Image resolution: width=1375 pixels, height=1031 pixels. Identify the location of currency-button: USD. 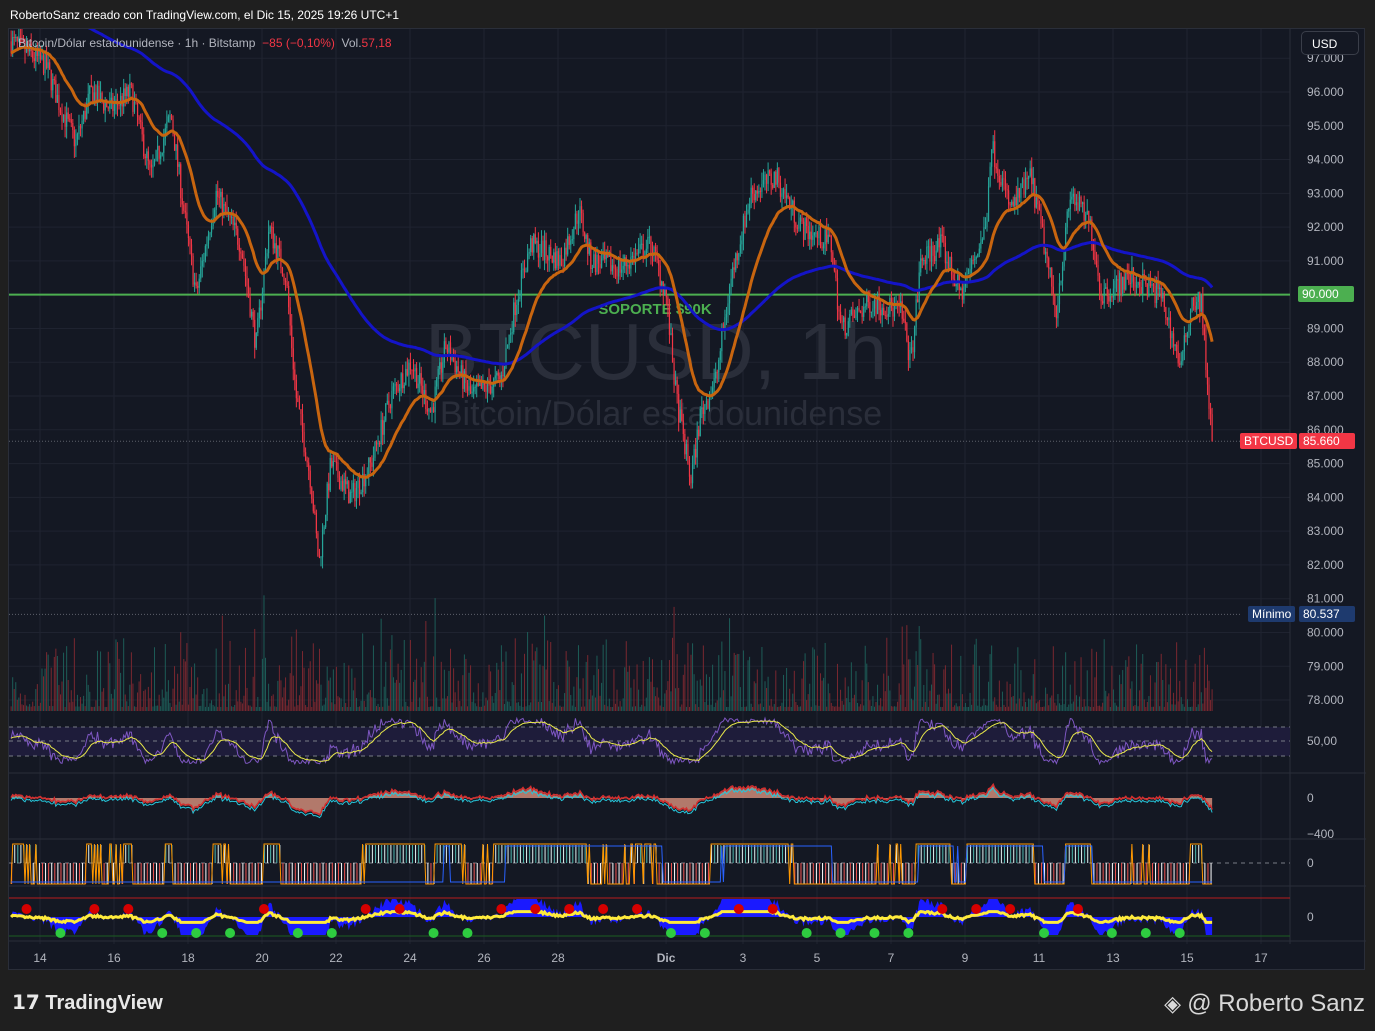
(1330, 43).